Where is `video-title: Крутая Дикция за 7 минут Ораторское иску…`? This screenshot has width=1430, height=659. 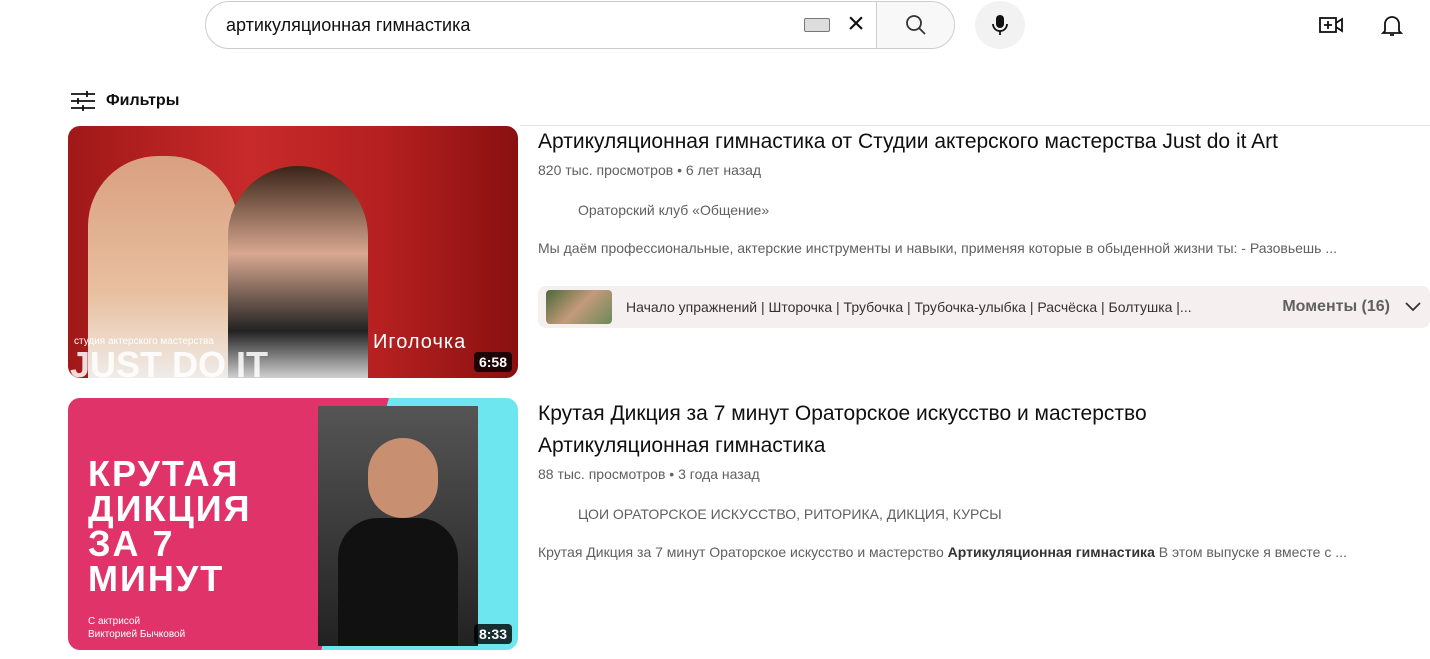 video-title: Крутая Дикция за 7 минут Ораторское иску… is located at coordinates (878, 430).